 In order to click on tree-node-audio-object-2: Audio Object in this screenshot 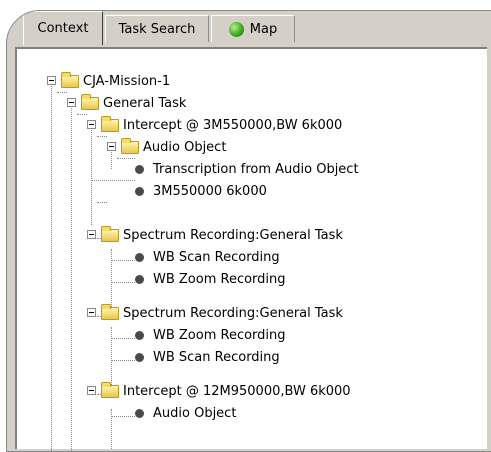, I will do `click(184, 413)`.